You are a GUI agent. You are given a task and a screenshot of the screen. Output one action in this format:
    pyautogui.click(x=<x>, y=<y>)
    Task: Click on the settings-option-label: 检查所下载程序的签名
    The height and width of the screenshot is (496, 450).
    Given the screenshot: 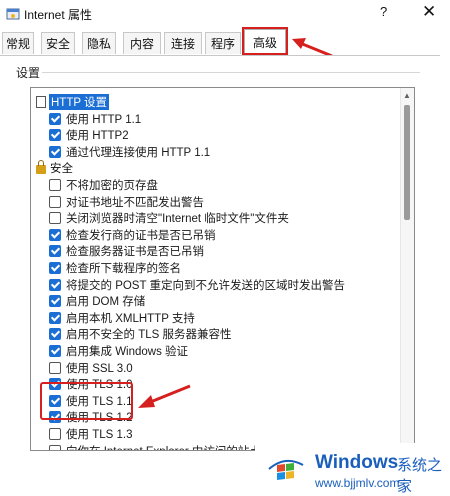 What is the action you would take?
    pyautogui.click(x=123, y=269)
    